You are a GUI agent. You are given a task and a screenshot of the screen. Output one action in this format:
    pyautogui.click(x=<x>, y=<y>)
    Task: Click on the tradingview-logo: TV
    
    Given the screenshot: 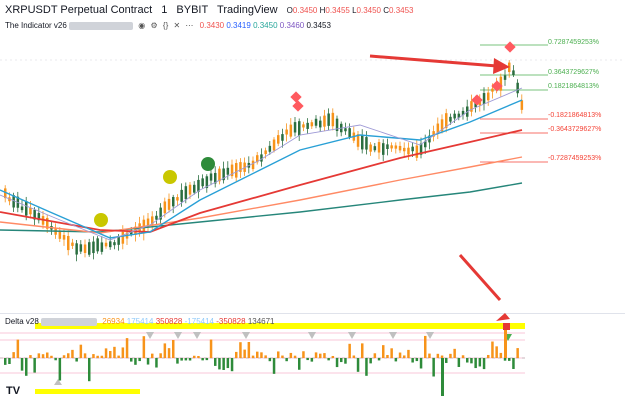 What is the action you would take?
    pyautogui.click(x=13, y=391)
    